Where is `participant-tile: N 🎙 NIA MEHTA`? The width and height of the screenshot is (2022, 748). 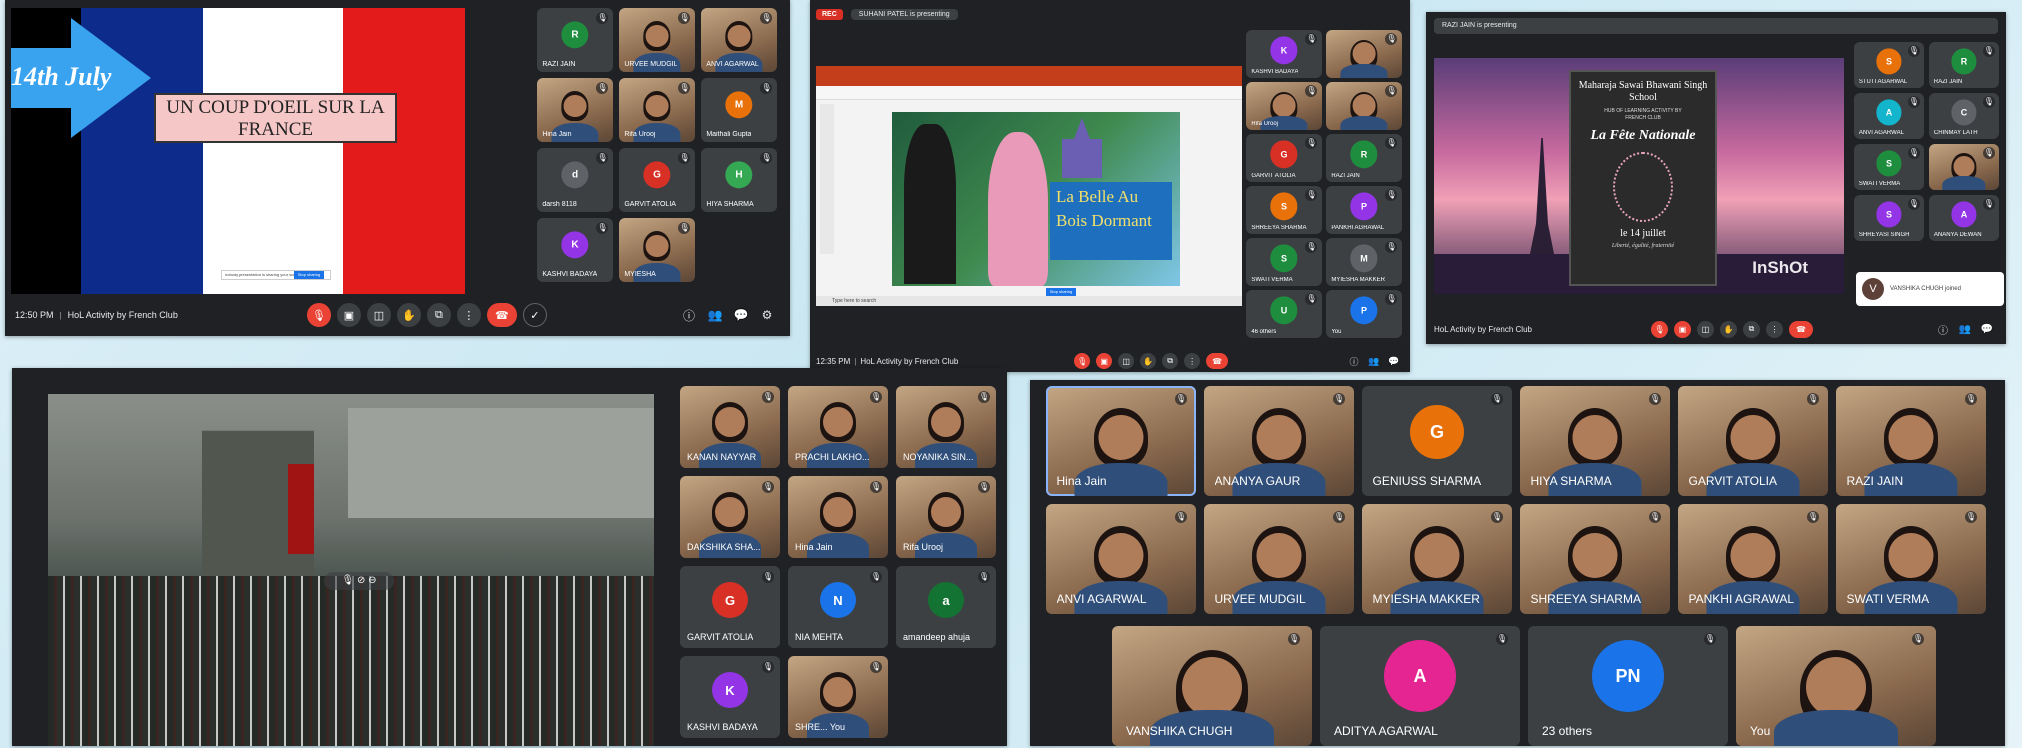
participant-tile: N 🎙 NIA MEHTA is located at coordinates (838, 607).